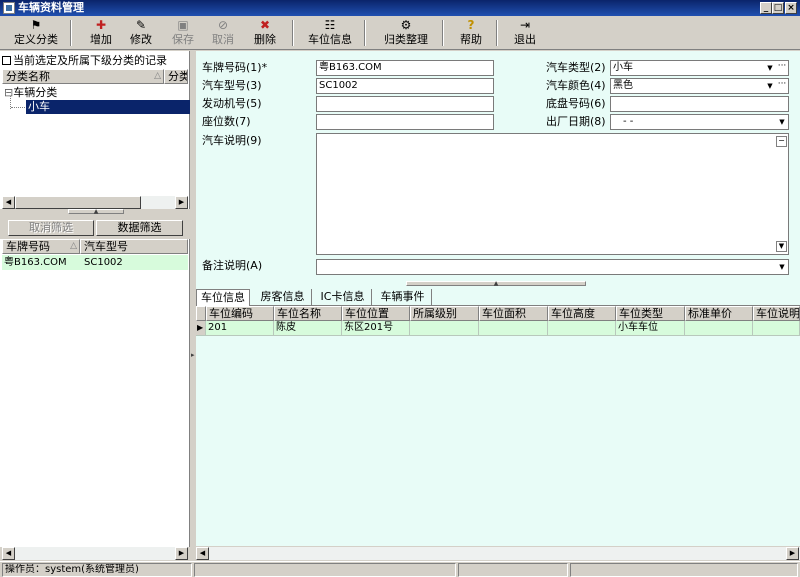 The image size is (800, 577). I want to click on splitter-arrow-icon: ▸, so click(193, 355).